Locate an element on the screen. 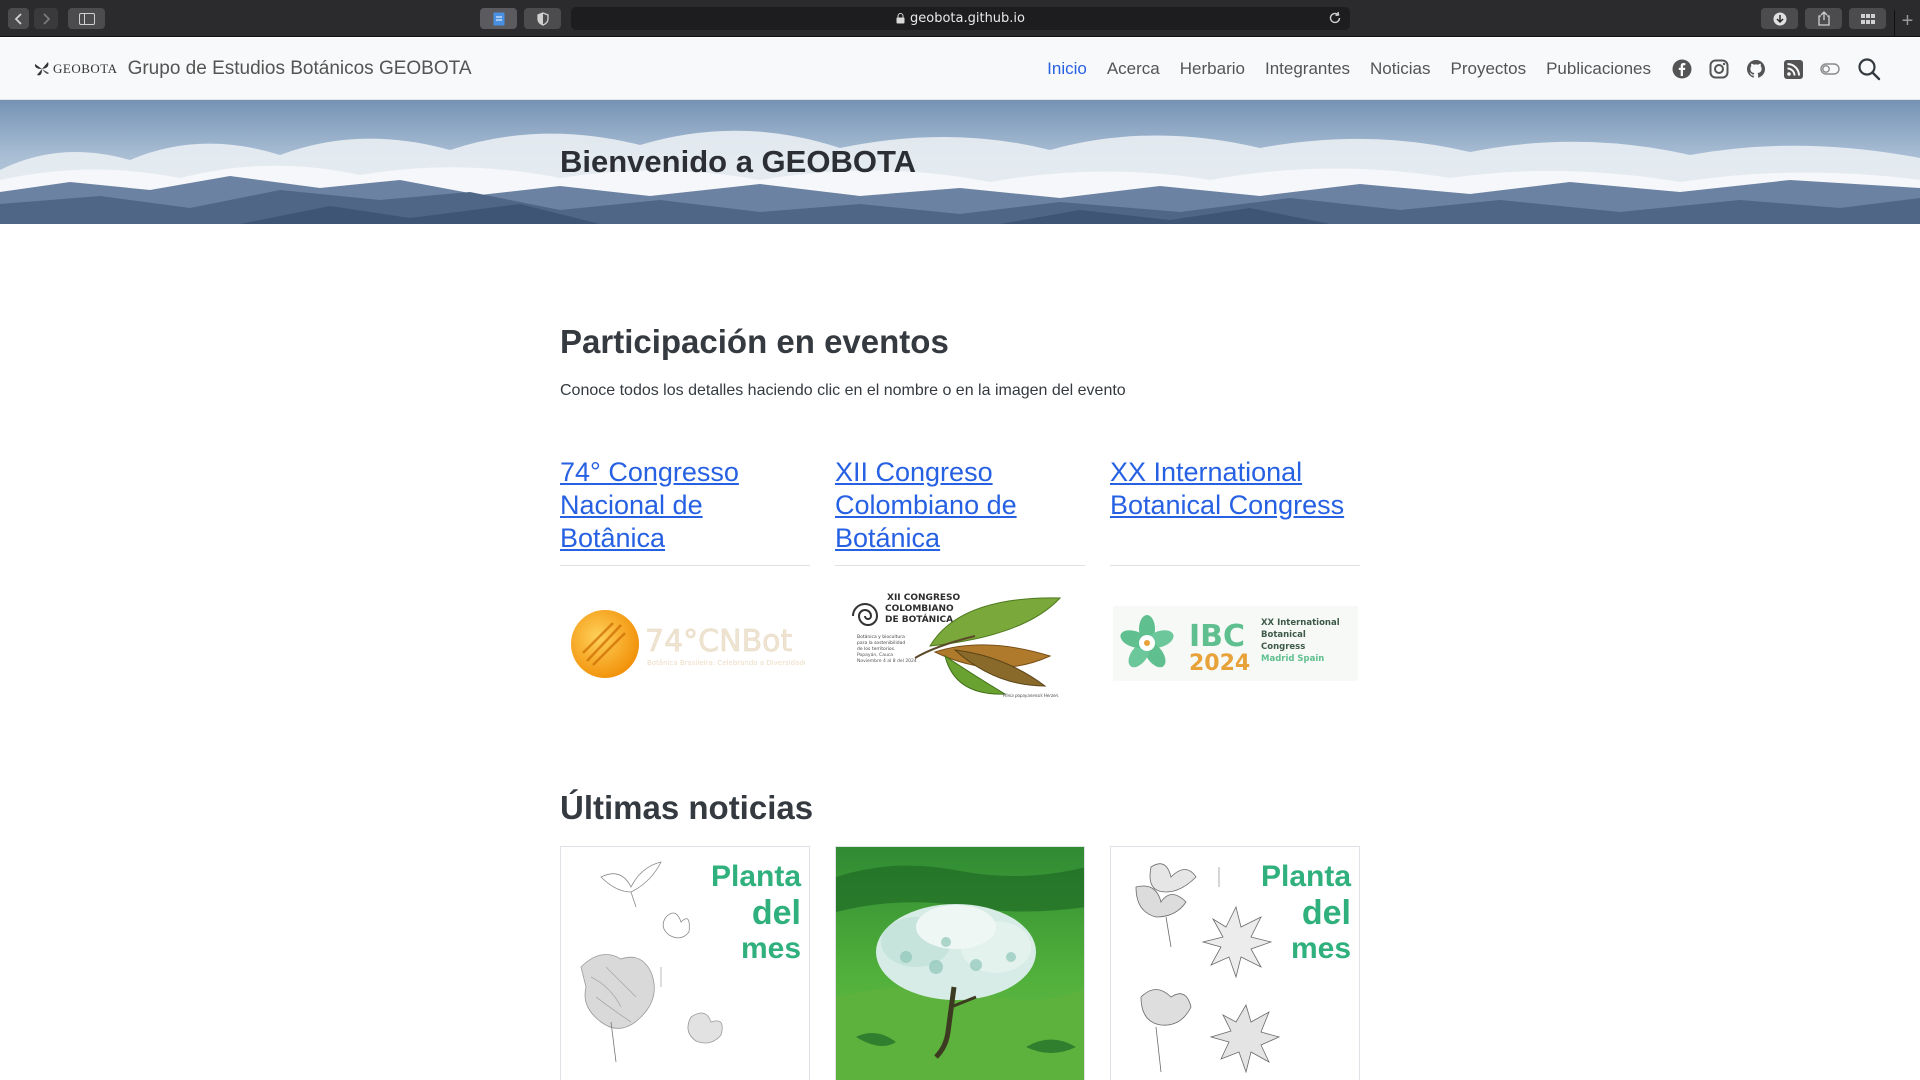 The width and height of the screenshot is (1920, 1080). nav-link-proyectos: Proyectos is located at coordinates (1489, 69).